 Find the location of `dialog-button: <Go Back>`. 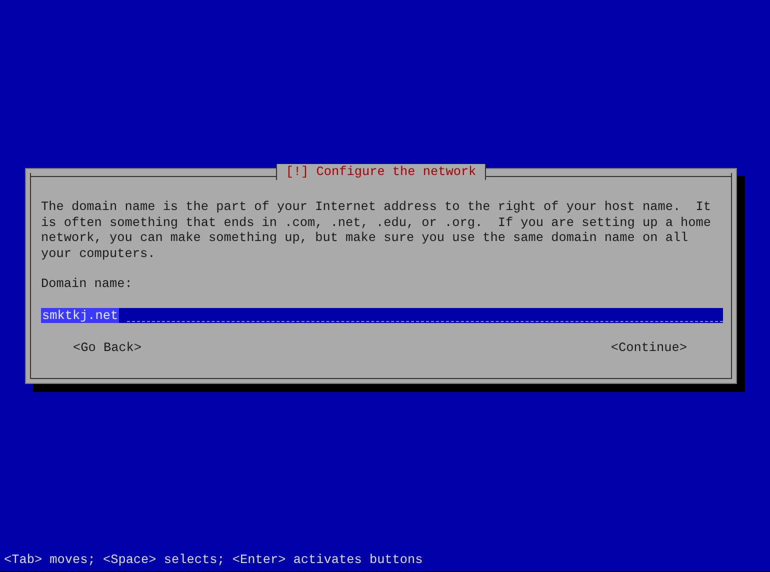

dialog-button: <Go Back> is located at coordinates (107, 347).